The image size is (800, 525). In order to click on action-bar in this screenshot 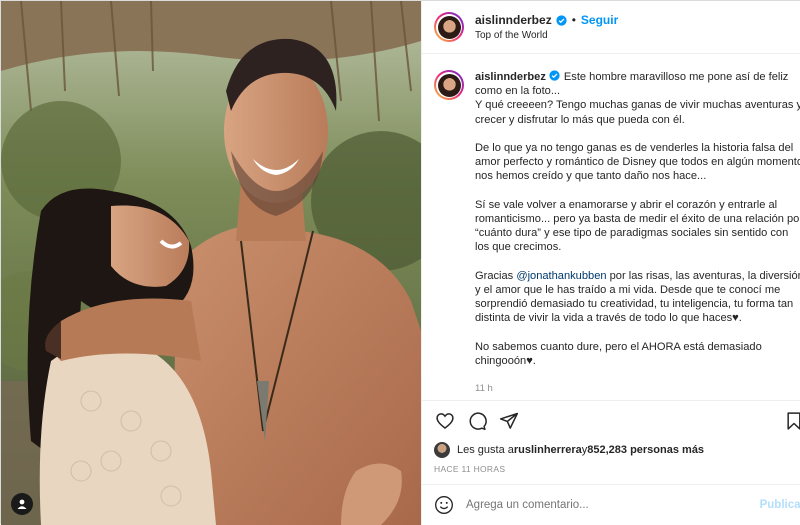, I will do `click(611, 420)`.